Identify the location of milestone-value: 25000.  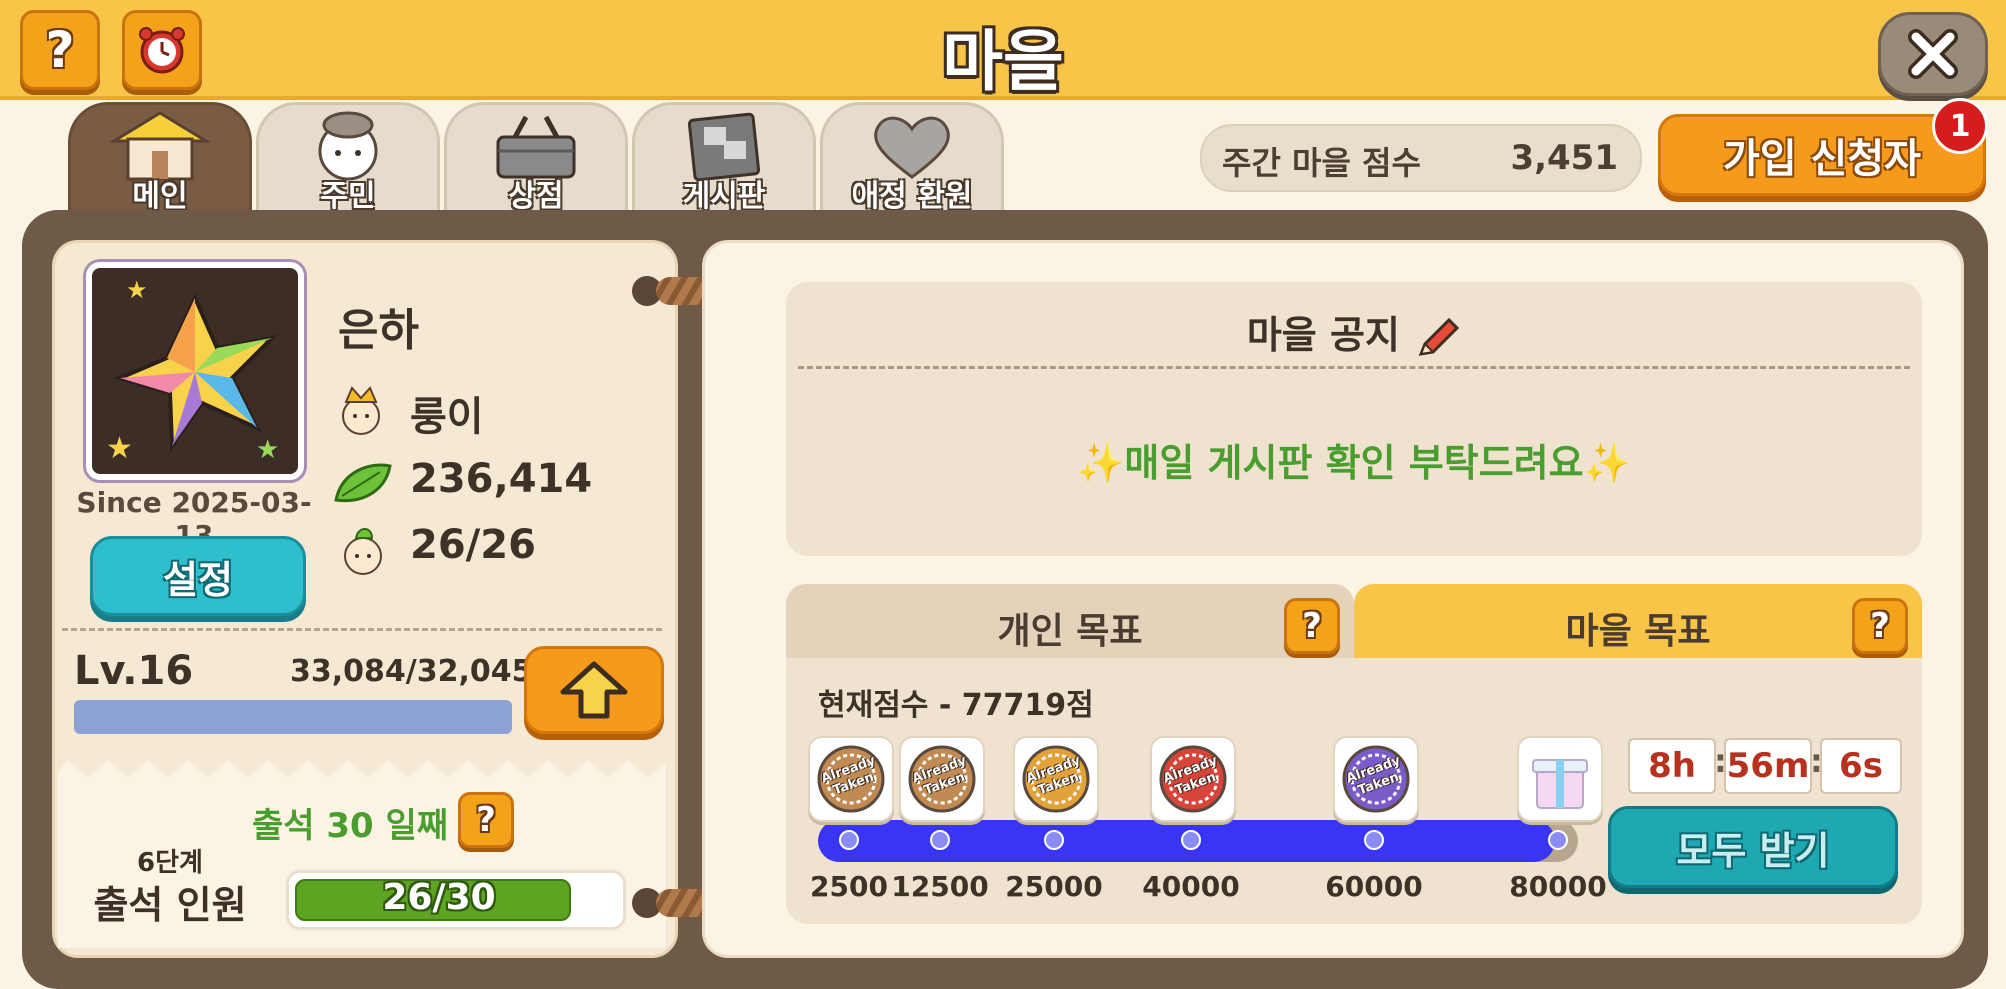
(1054, 886).